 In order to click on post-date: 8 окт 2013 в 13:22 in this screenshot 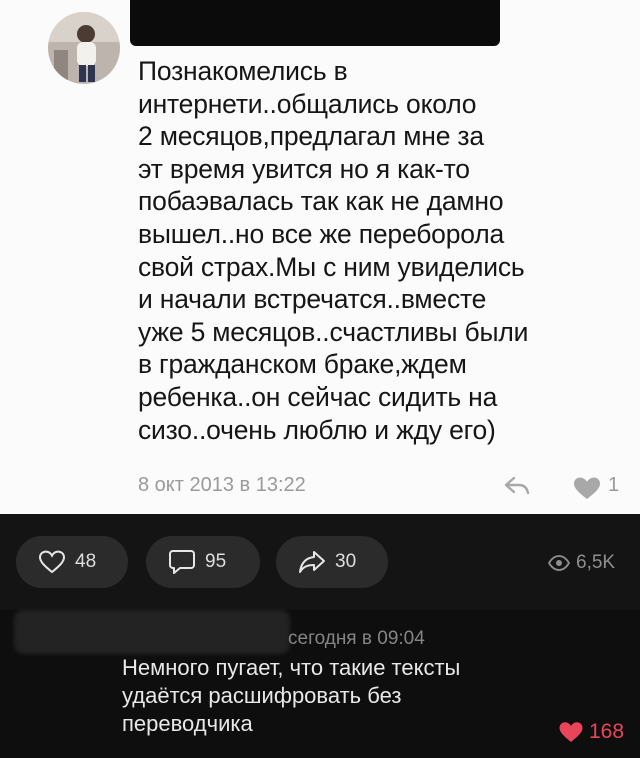, I will do `click(222, 485)`.